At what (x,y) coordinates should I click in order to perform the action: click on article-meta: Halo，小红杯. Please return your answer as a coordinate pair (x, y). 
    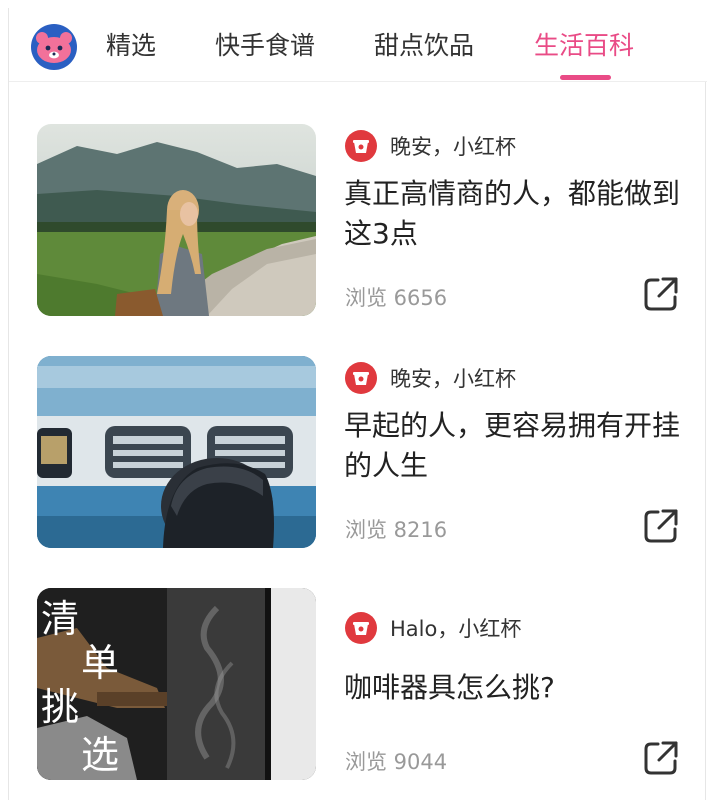
    Looking at the image, I should click on (433, 628).